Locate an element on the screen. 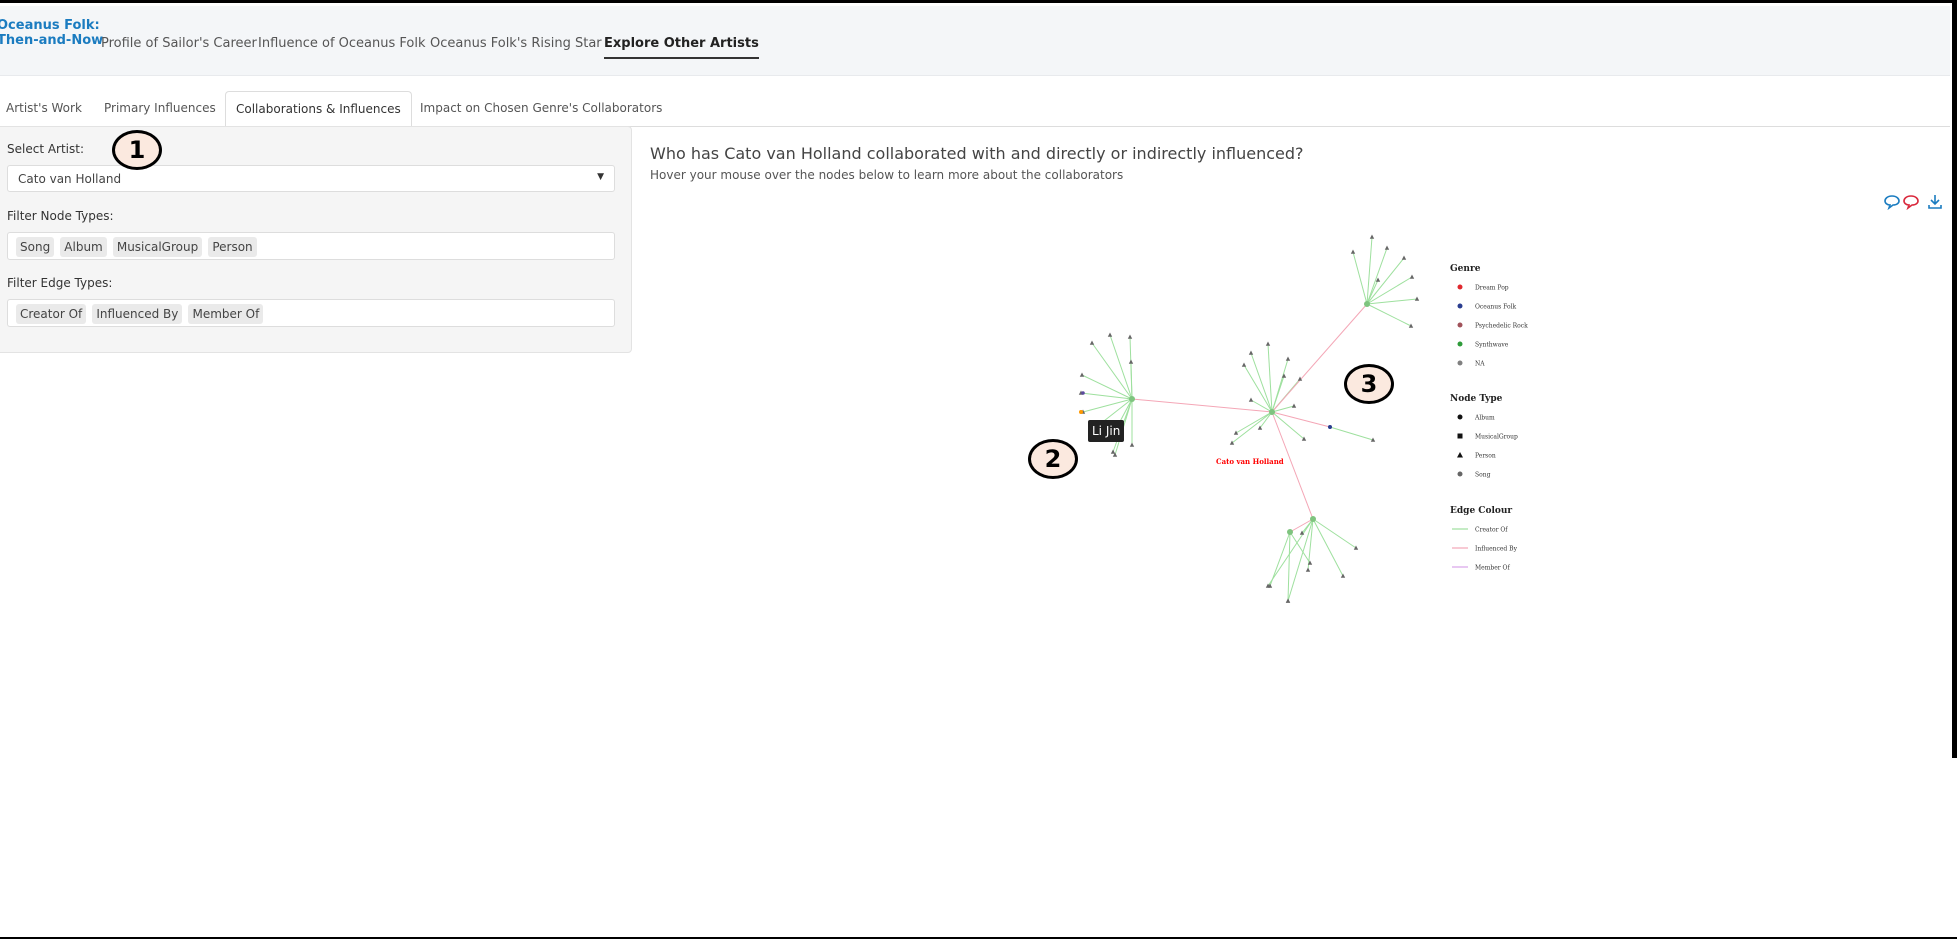 The width and height of the screenshot is (1957, 939). center-node-label: Cato van Holland is located at coordinates (1250, 461).